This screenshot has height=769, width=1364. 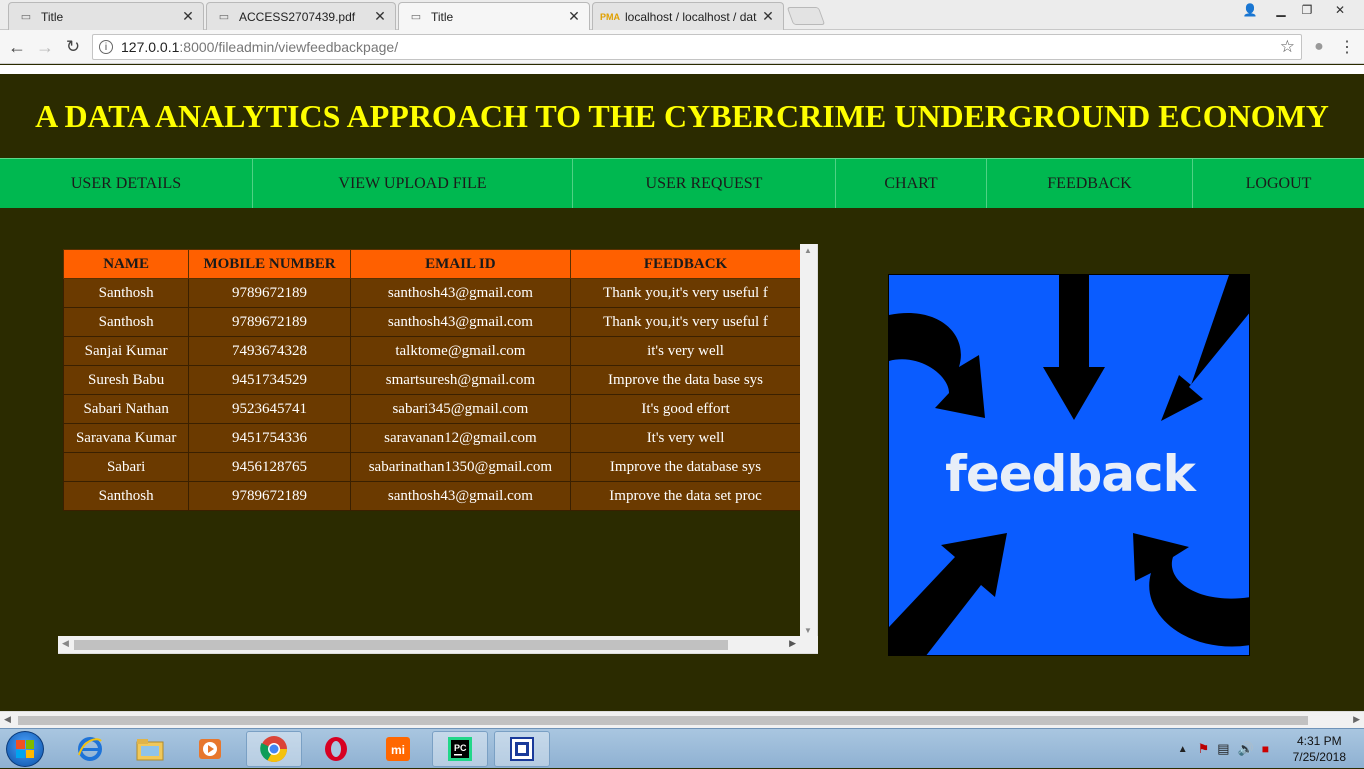 What do you see at coordinates (274, 749) in the screenshot?
I see `chrome-icon` at bounding box center [274, 749].